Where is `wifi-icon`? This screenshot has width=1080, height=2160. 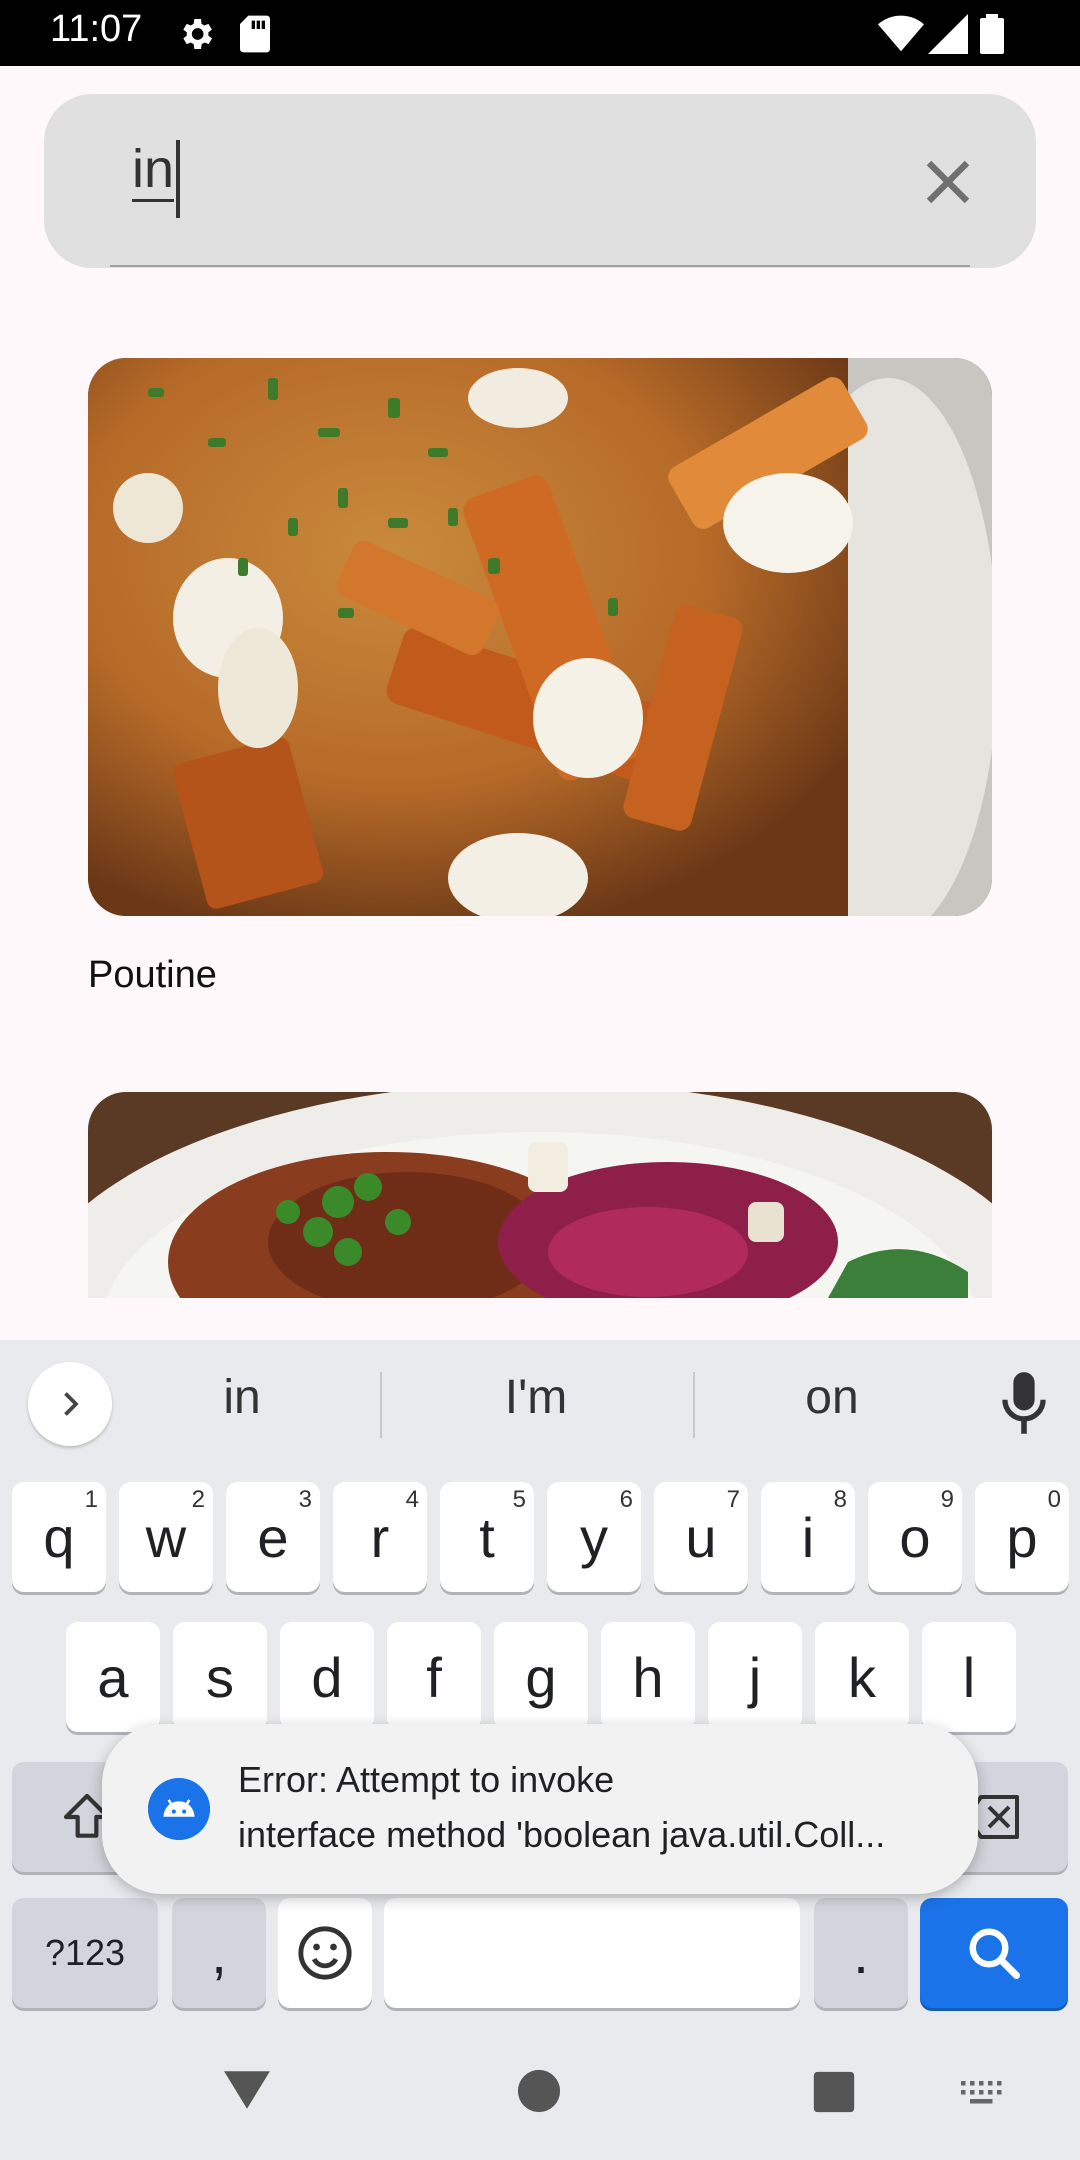 wifi-icon is located at coordinates (901, 33).